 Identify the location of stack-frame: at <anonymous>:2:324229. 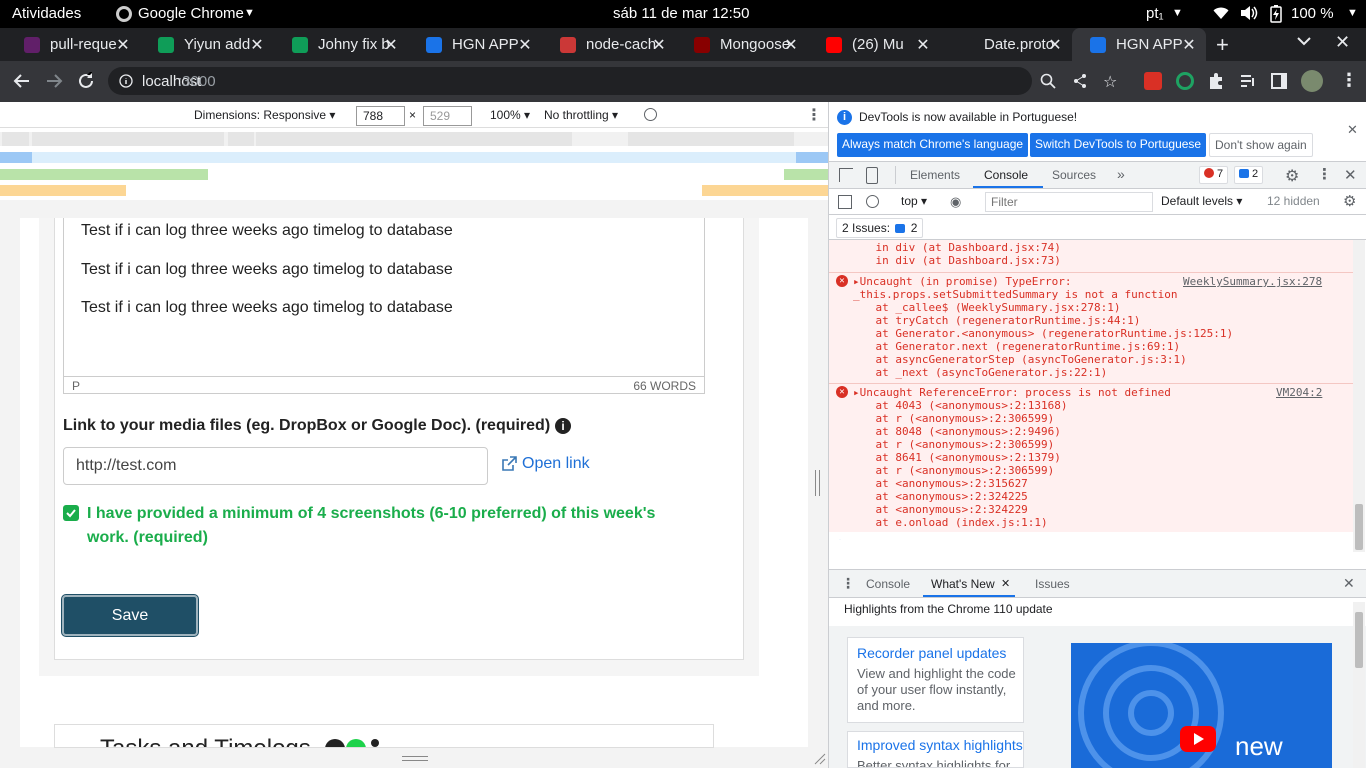
(938, 509).